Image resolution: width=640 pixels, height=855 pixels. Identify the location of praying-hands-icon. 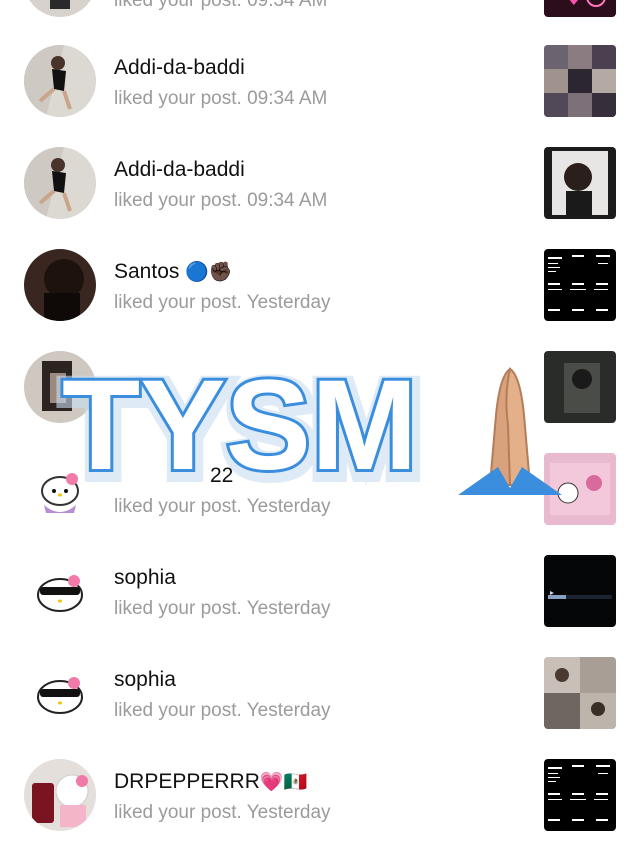
(510, 431).